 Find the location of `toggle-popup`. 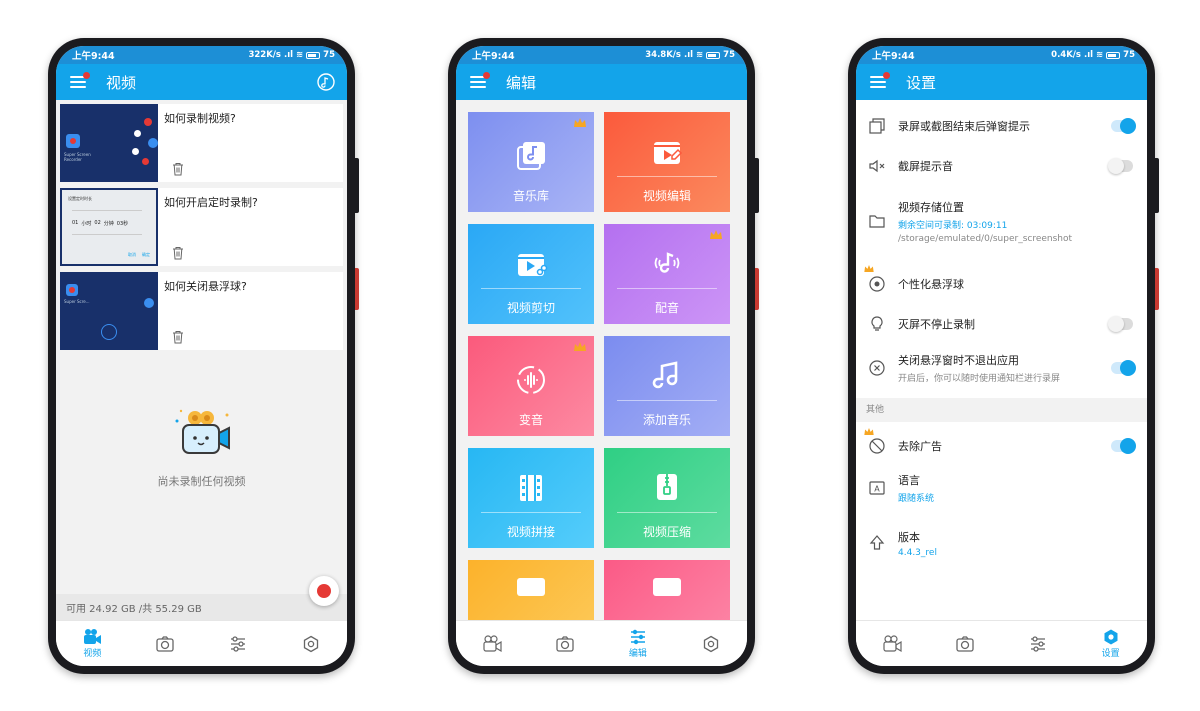

toggle-popup is located at coordinates (1123, 126).